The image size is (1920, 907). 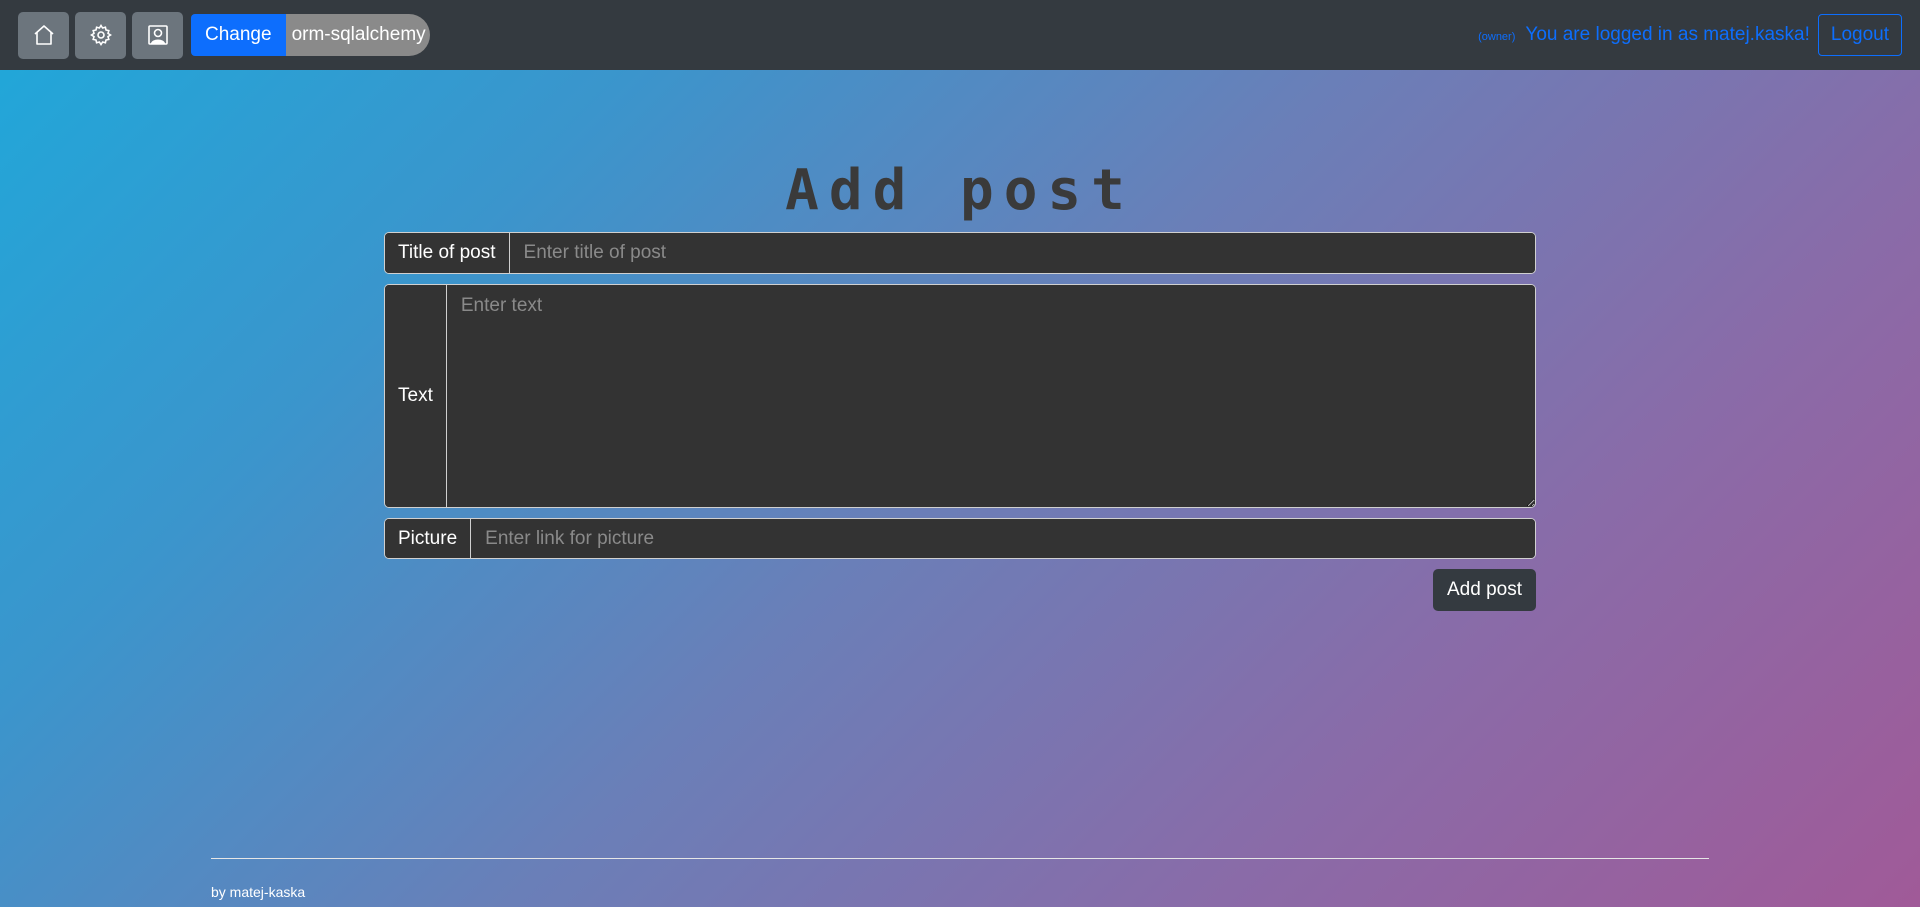 I want to click on home-icon, so click(x=43, y=35).